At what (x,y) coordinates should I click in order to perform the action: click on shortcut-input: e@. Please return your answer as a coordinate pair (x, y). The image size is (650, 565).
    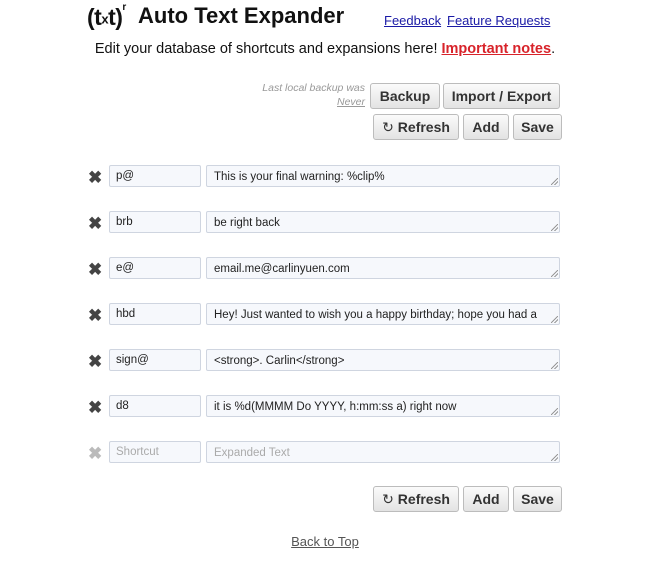
    Looking at the image, I should click on (155, 268).